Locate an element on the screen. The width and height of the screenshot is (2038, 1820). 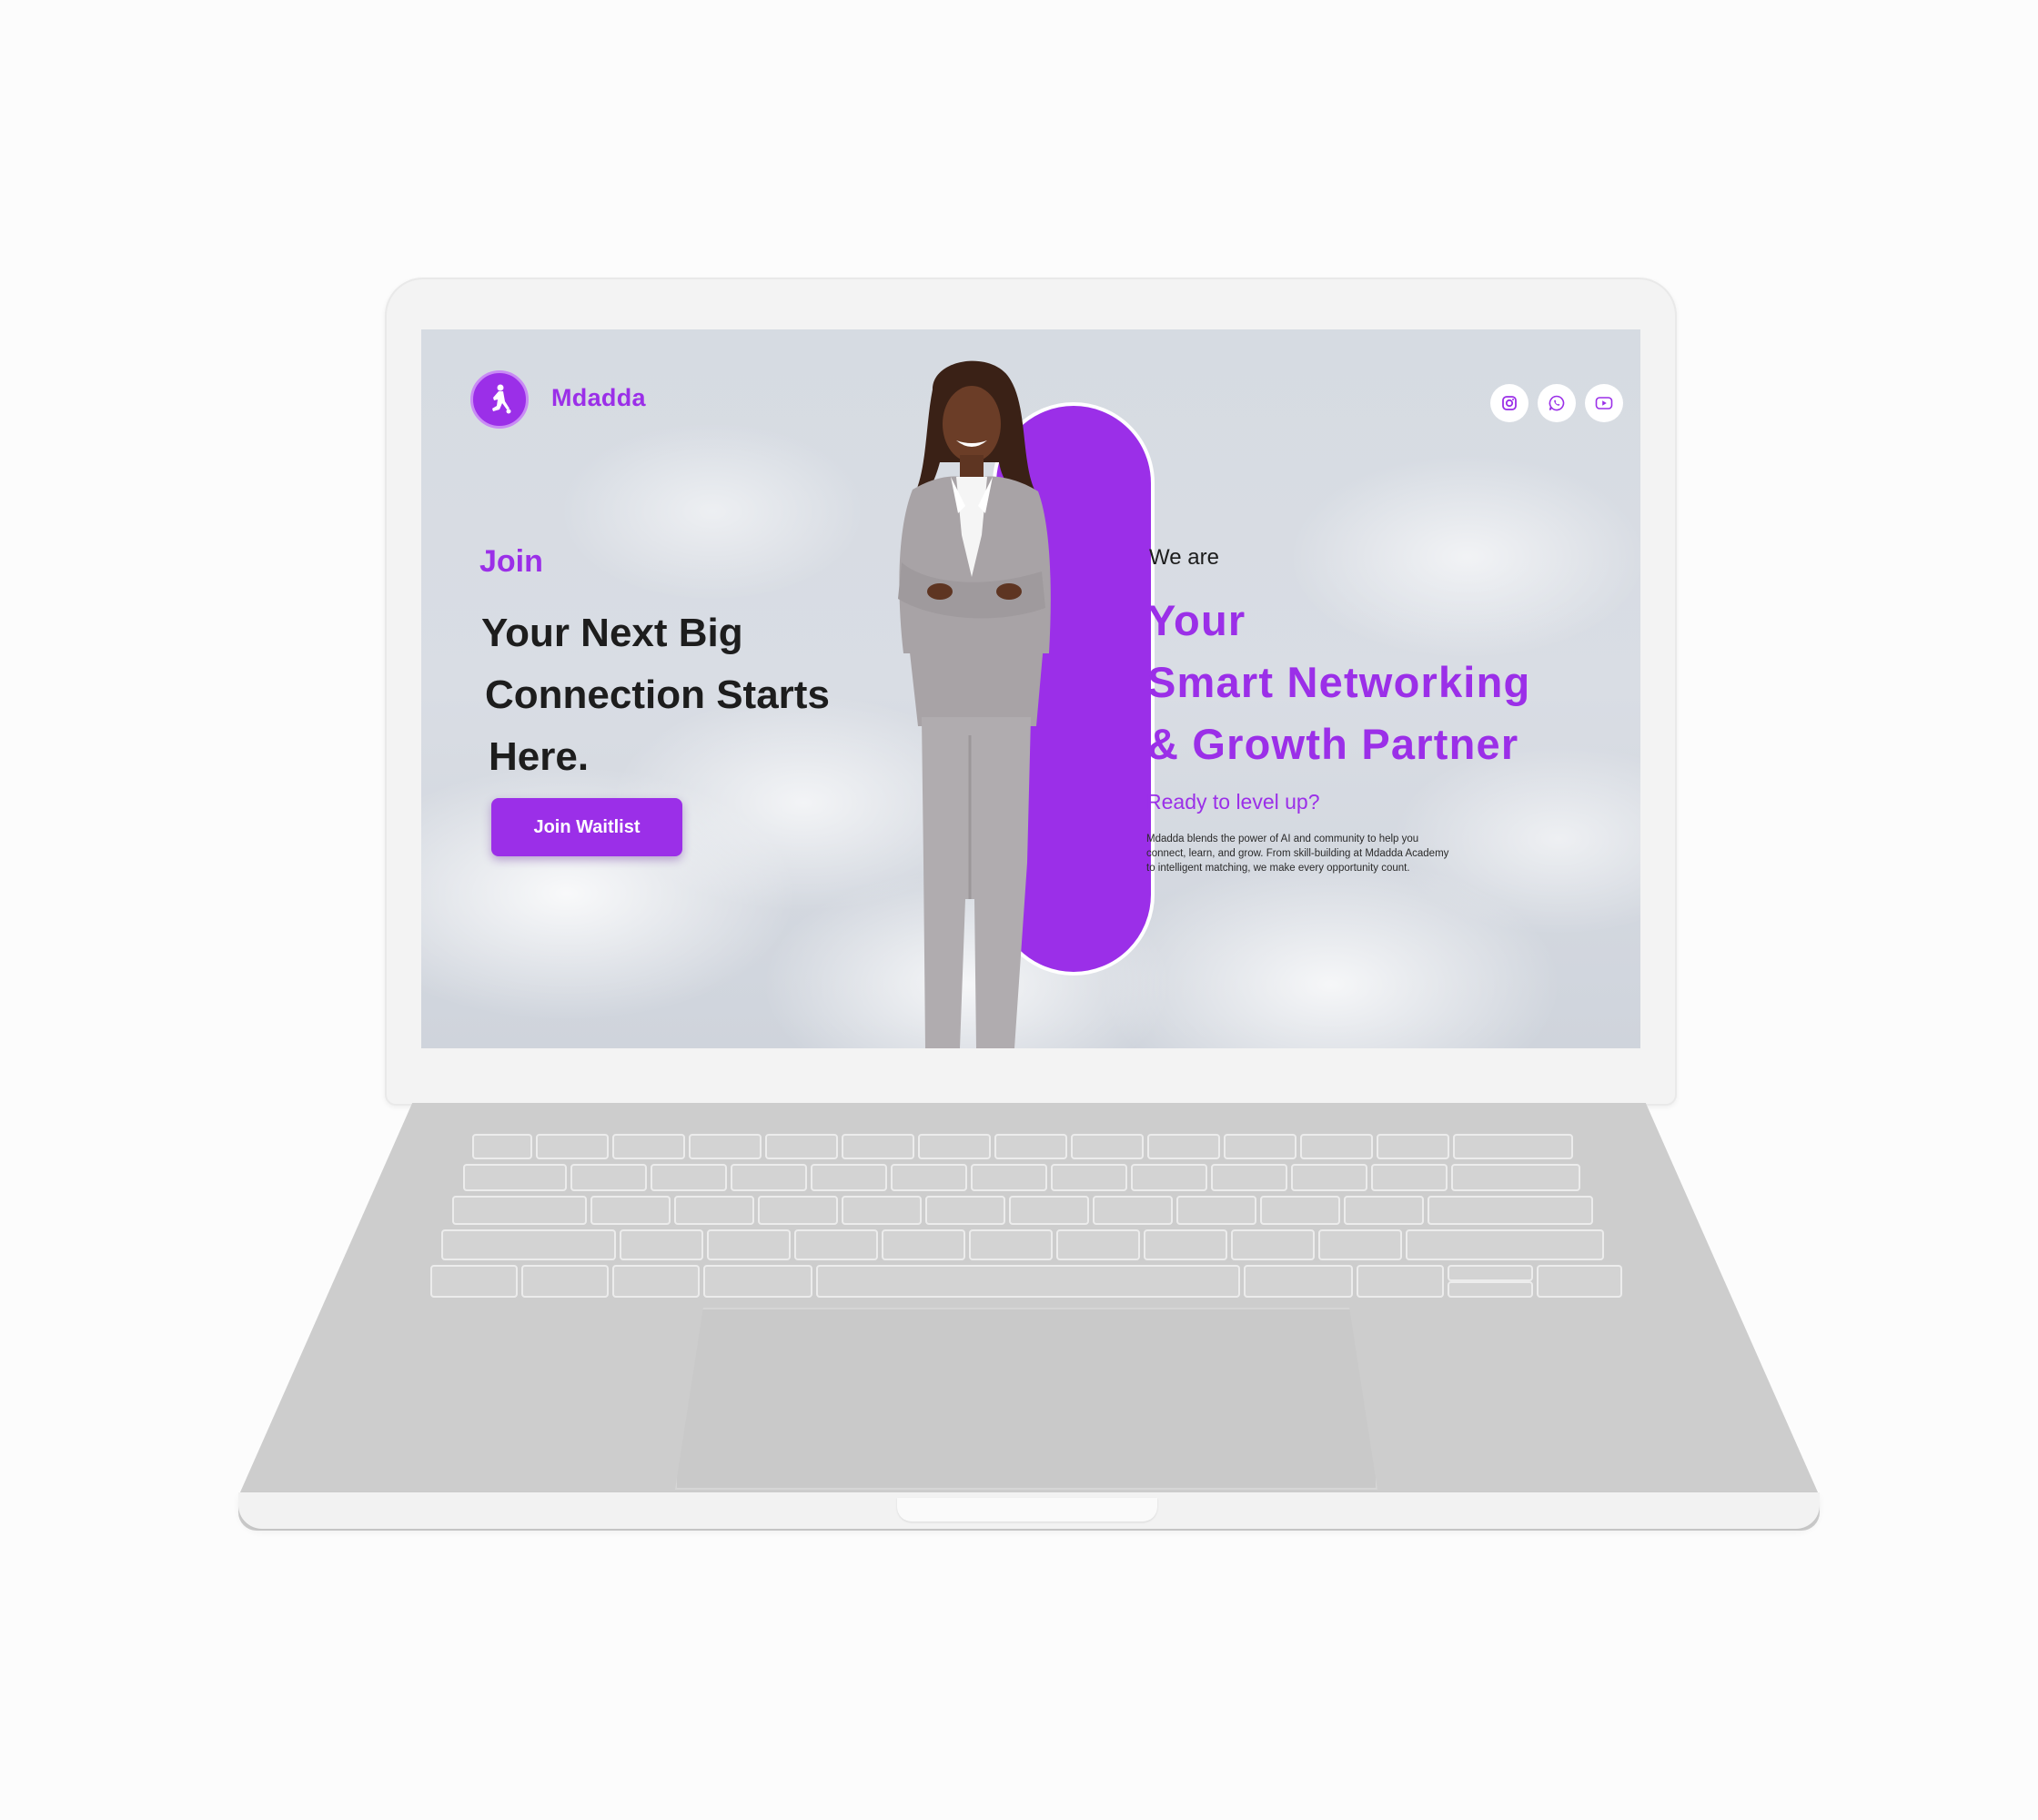
laptop-trackpad is located at coordinates (1026, 1399).